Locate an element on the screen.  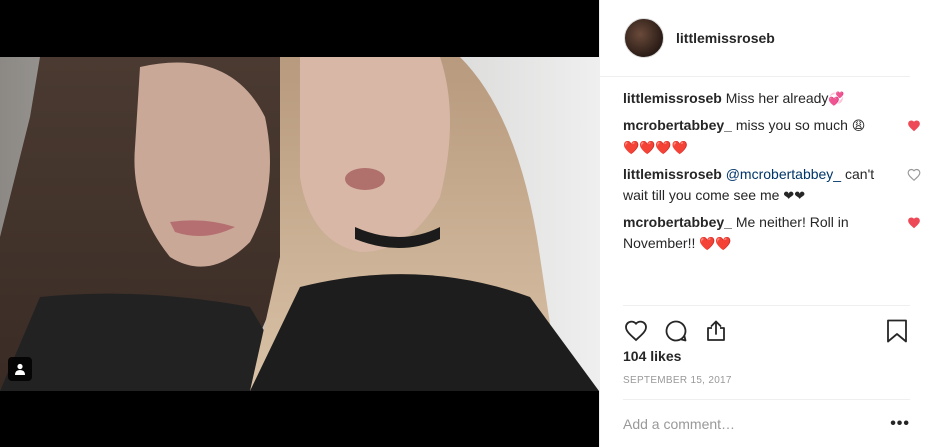
comment-button is located at coordinates (676, 331).